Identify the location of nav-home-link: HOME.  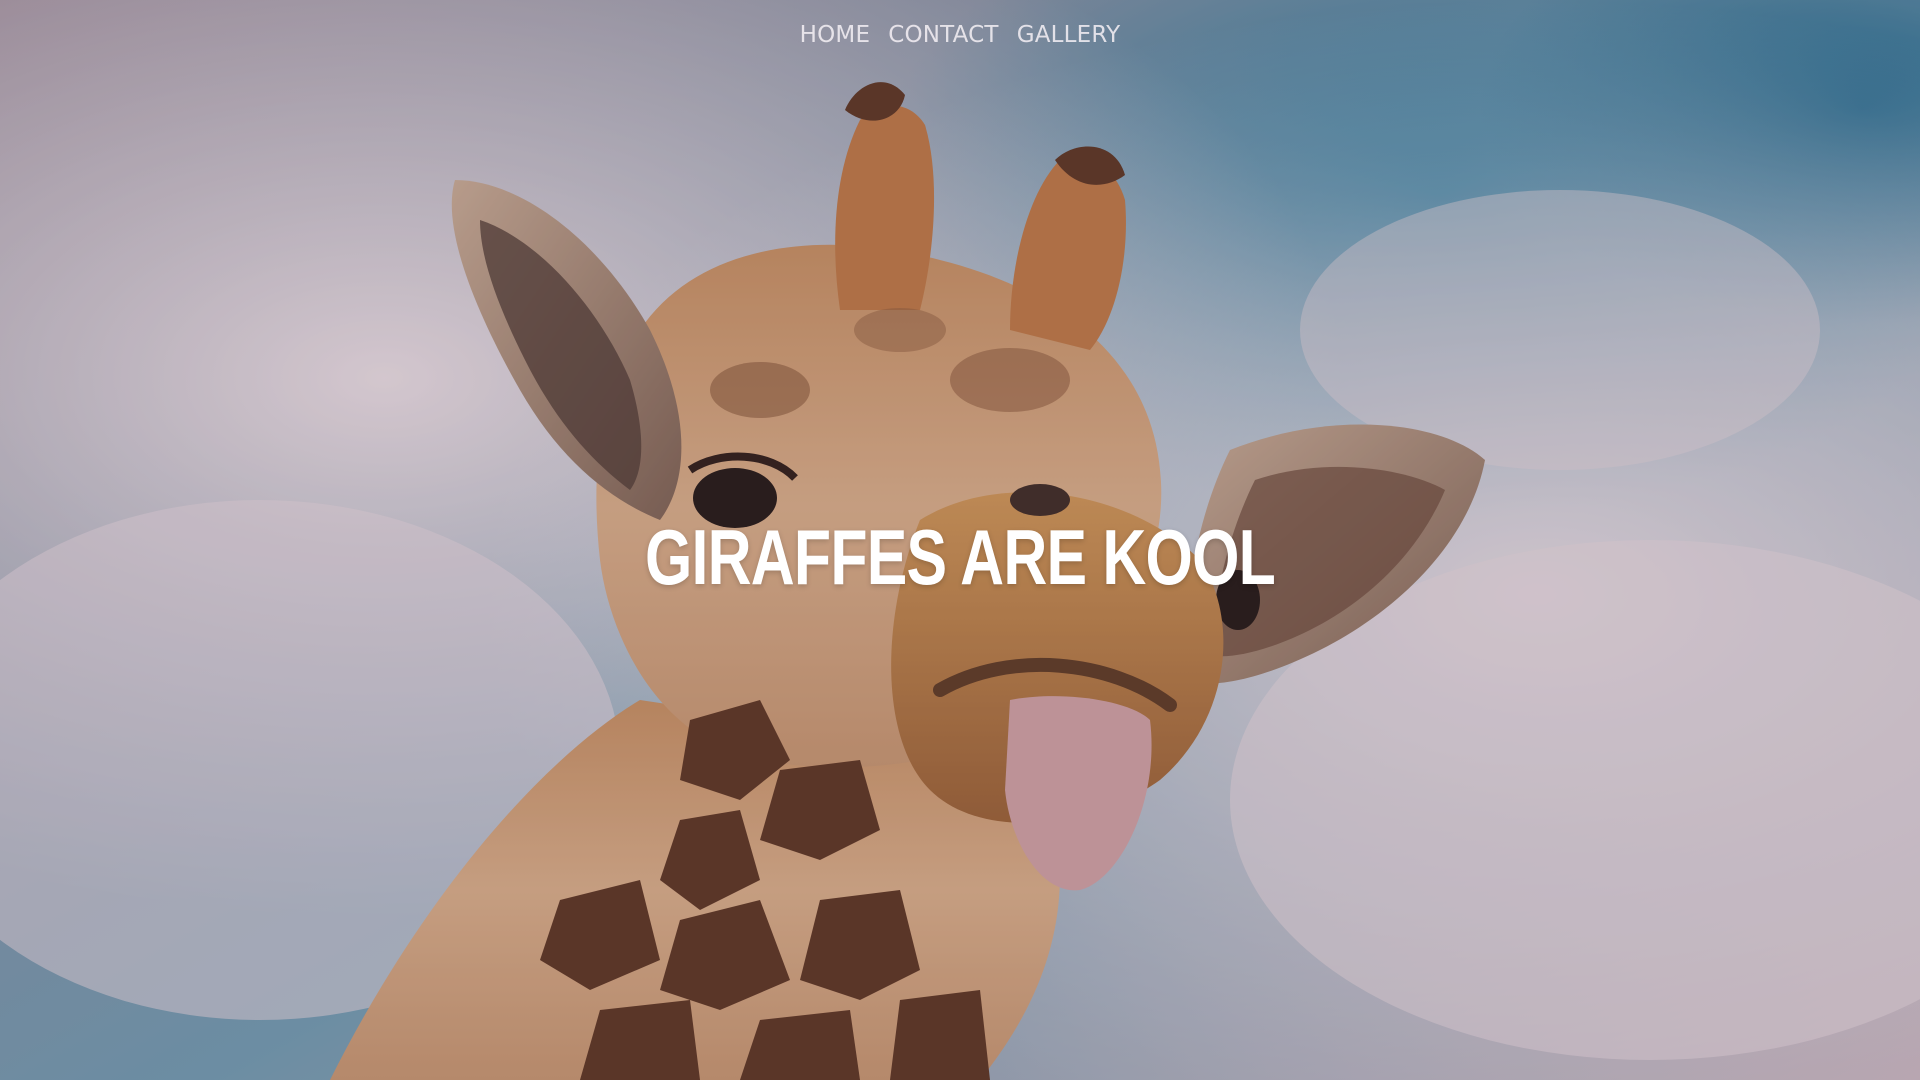
(835, 35).